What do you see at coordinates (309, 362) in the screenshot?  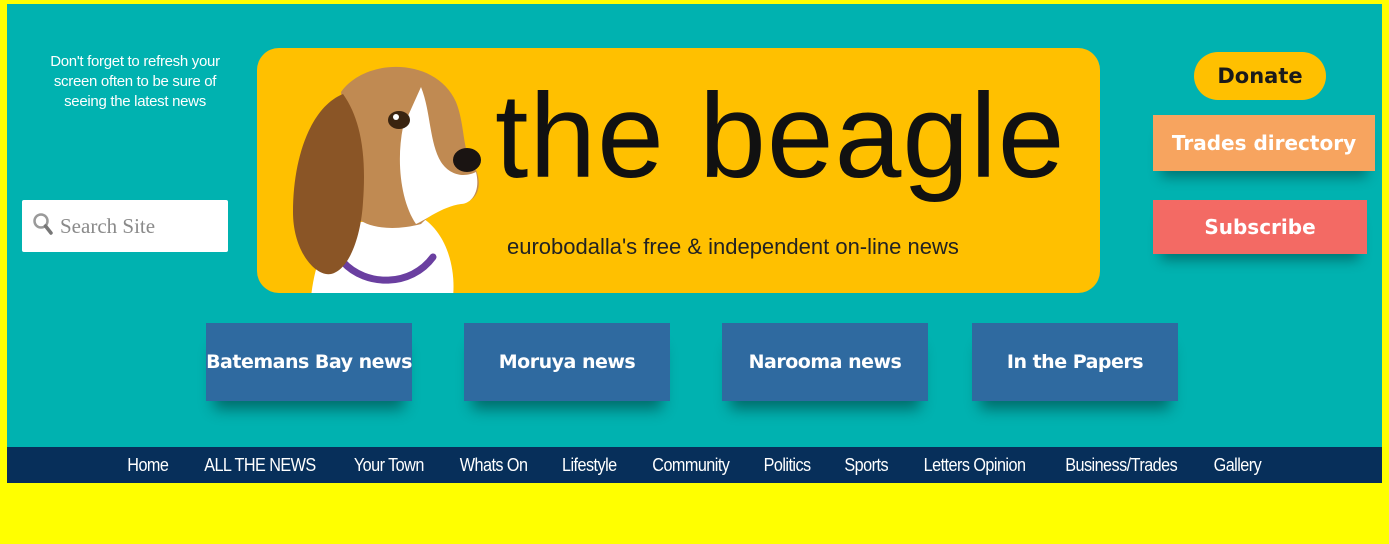 I see `batemans-bay-news-button: Batemans Bay news` at bounding box center [309, 362].